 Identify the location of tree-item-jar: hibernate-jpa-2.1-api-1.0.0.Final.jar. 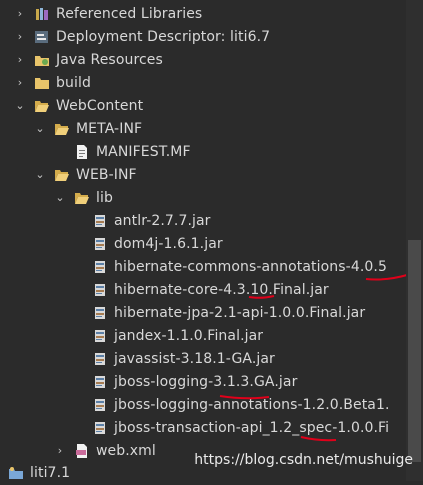
(211, 312).